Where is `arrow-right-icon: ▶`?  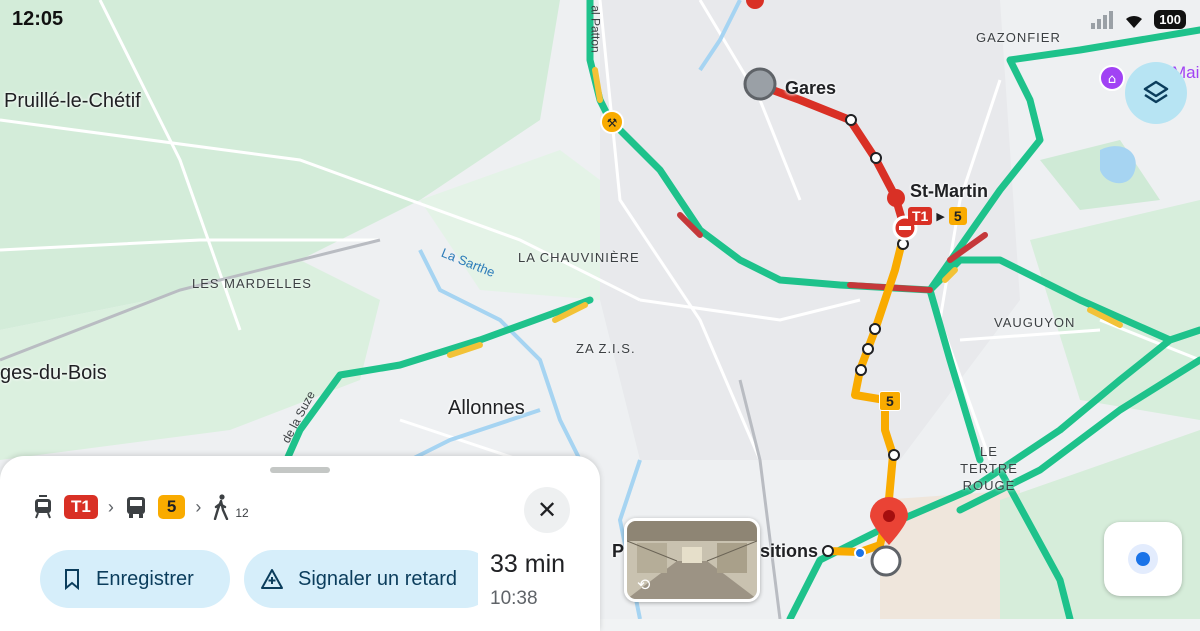 arrow-right-icon: ▶ is located at coordinates (940, 216).